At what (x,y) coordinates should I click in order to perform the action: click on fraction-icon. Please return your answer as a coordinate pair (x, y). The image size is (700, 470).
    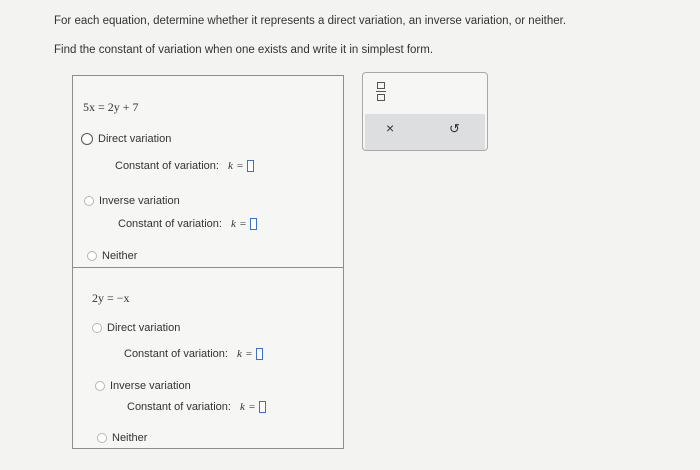
    Looking at the image, I should click on (381, 92).